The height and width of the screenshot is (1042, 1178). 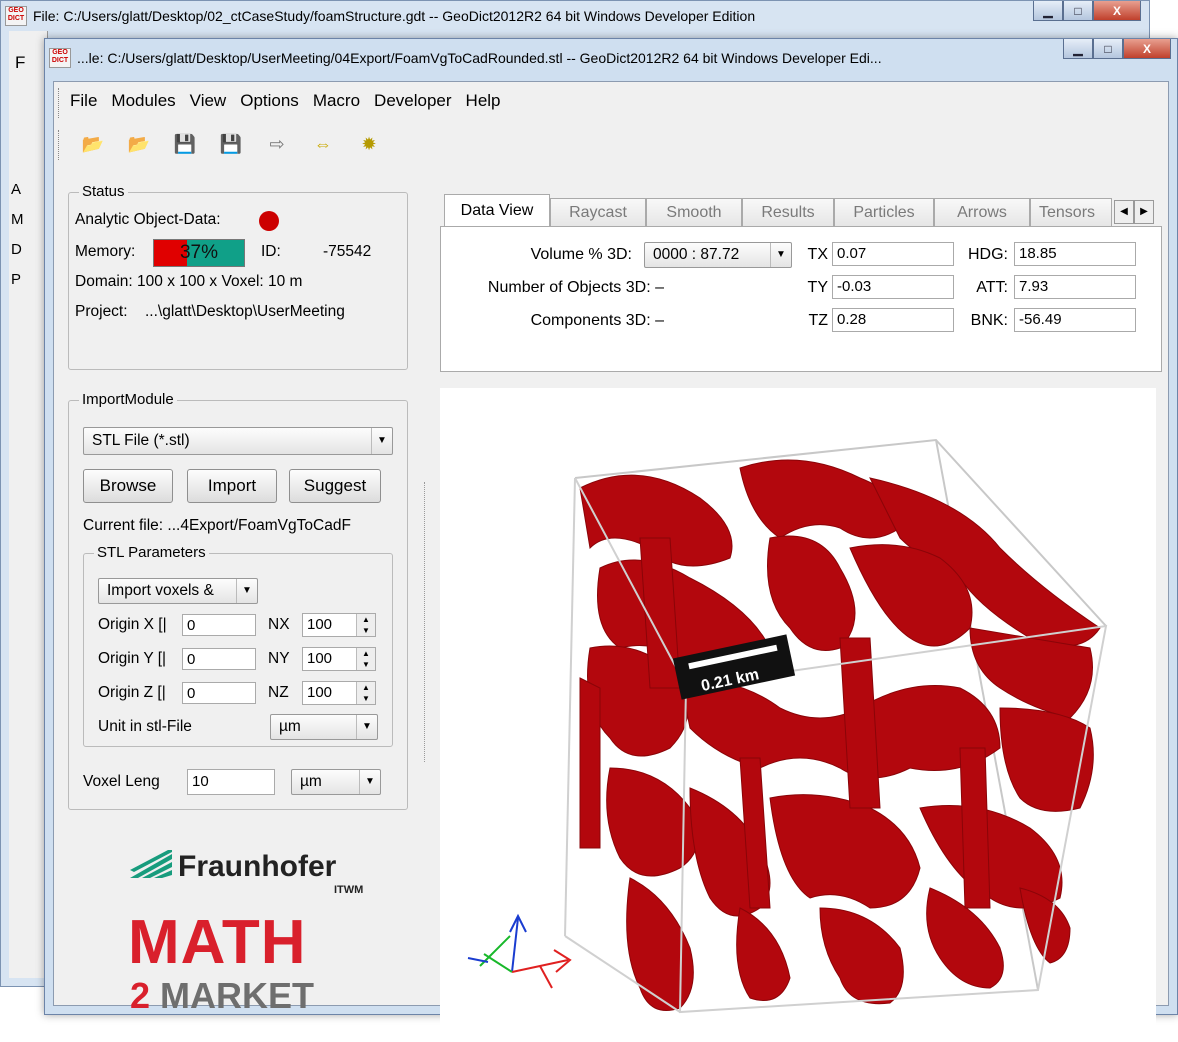 I want to click on tab-scroll-left-icon: ◀, so click(x=1124, y=212).